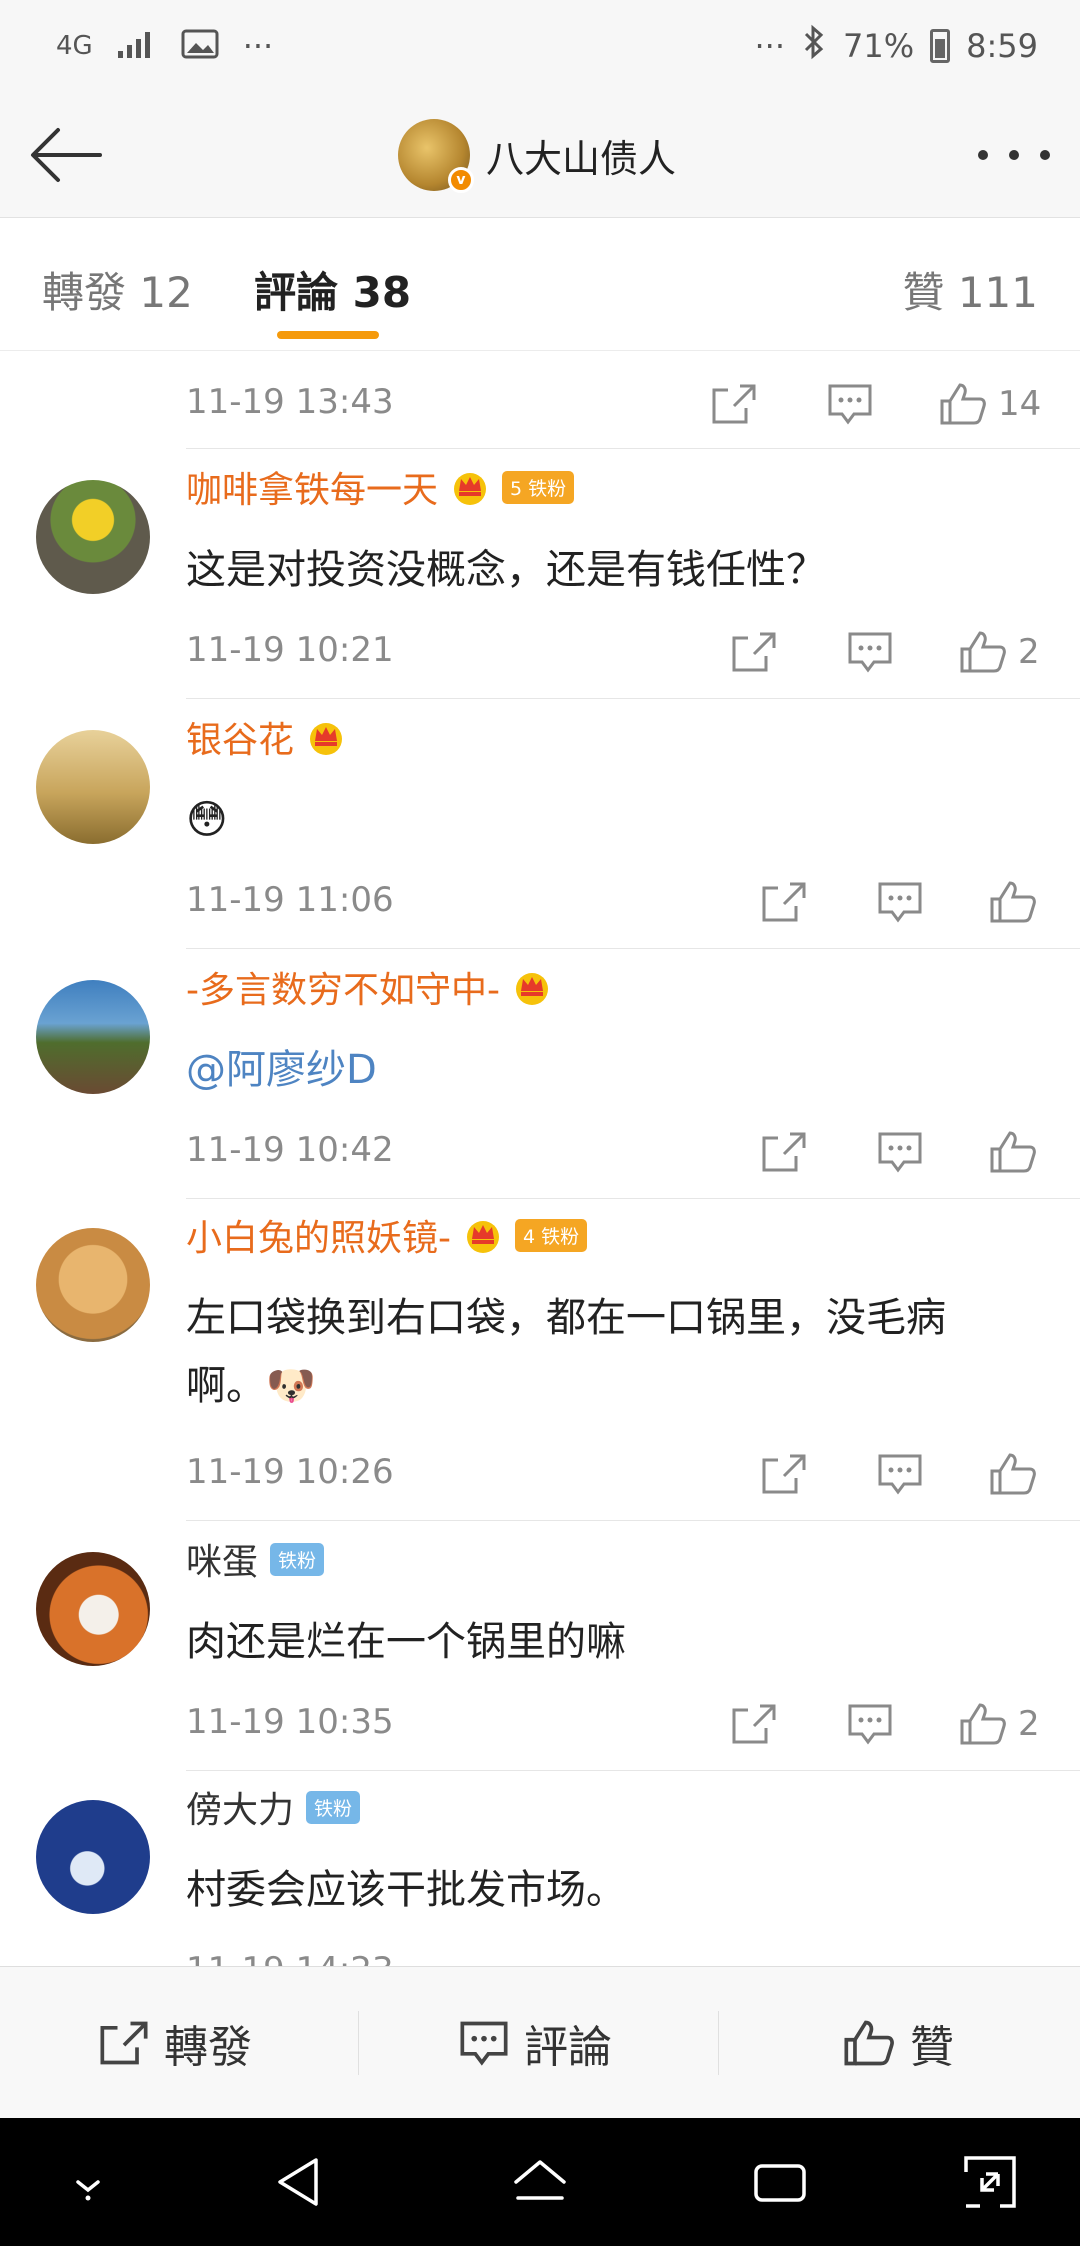 The width and height of the screenshot is (1080, 2246). What do you see at coordinates (291, 1386) in the screenshot?
I see `doge-icon: 🐶` at bounding box center [291, 1386].